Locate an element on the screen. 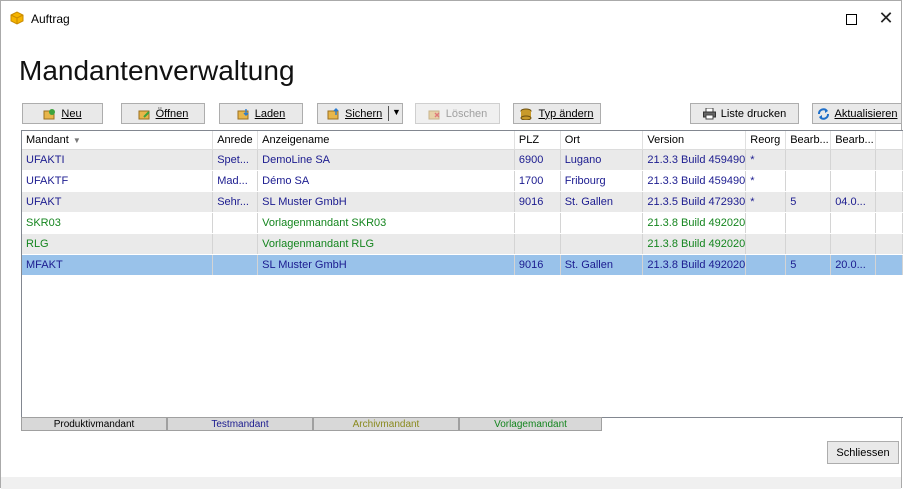 The image size is (903, 489). cell-anzeigename: Vorlagenmandant RLG is located at coordinates (386, 244).